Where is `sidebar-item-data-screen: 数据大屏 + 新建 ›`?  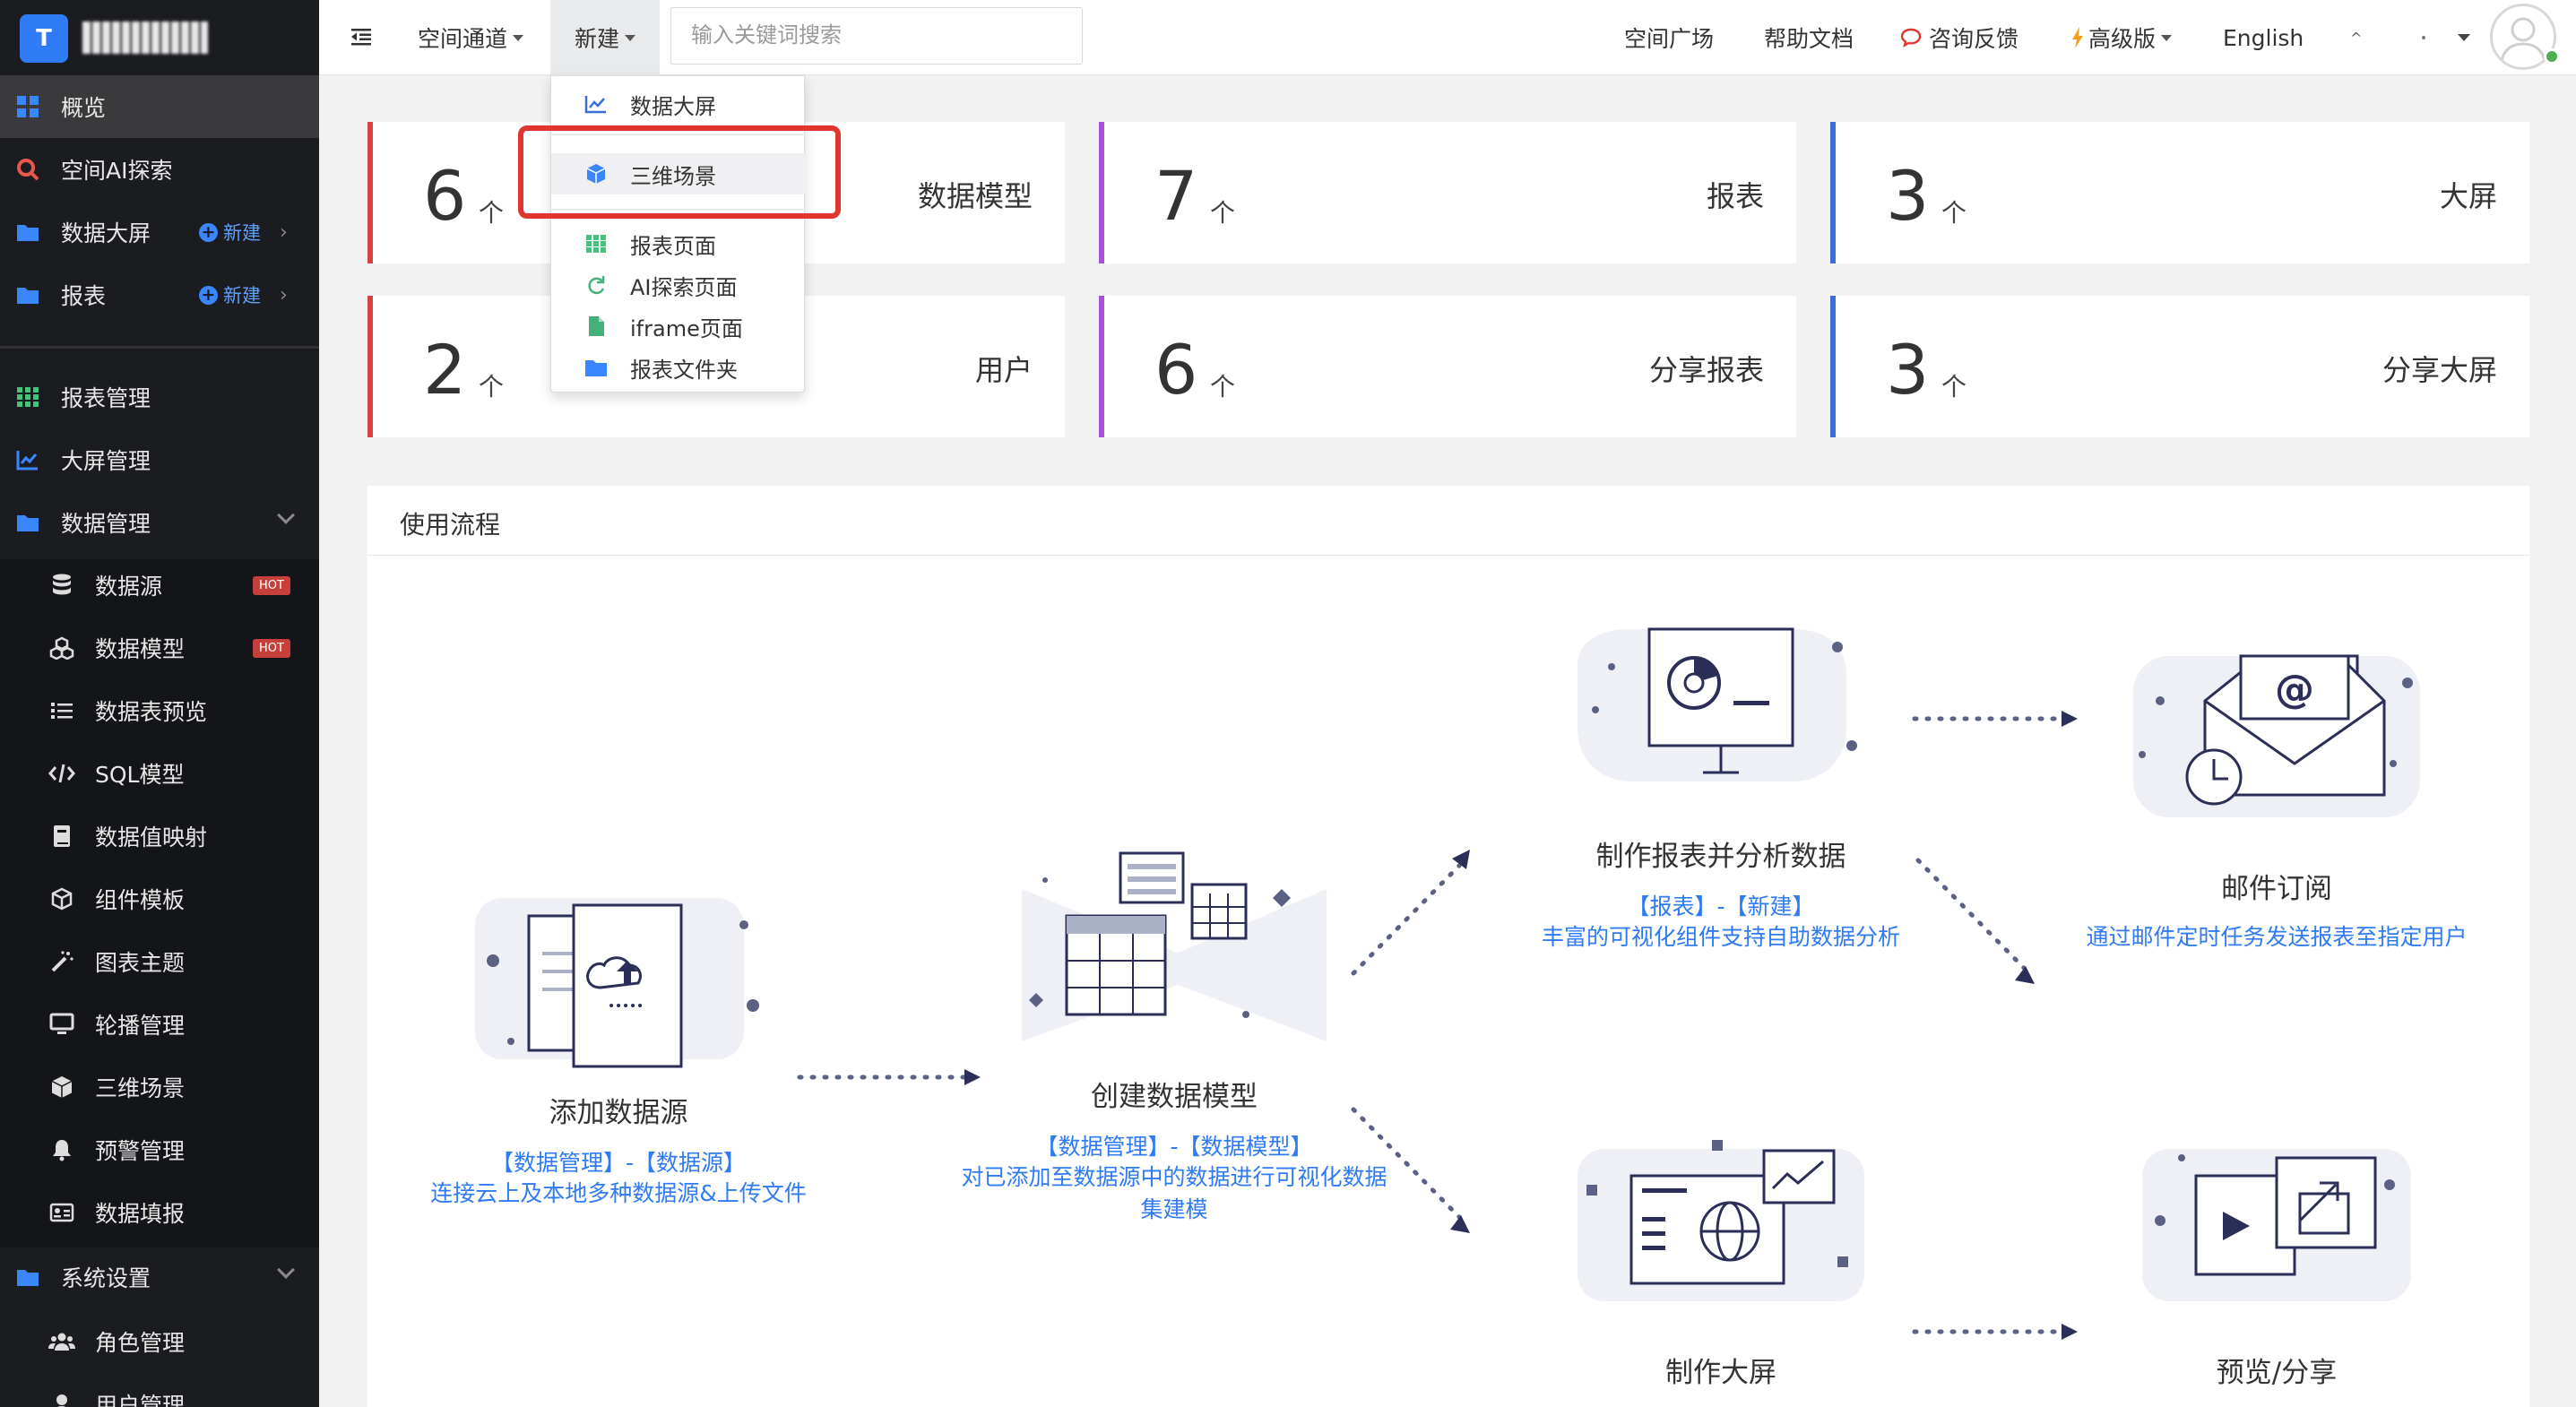 sidebar-item-data-screen: 数据大屏 + 新建 › is located at coordinates (159, 232).